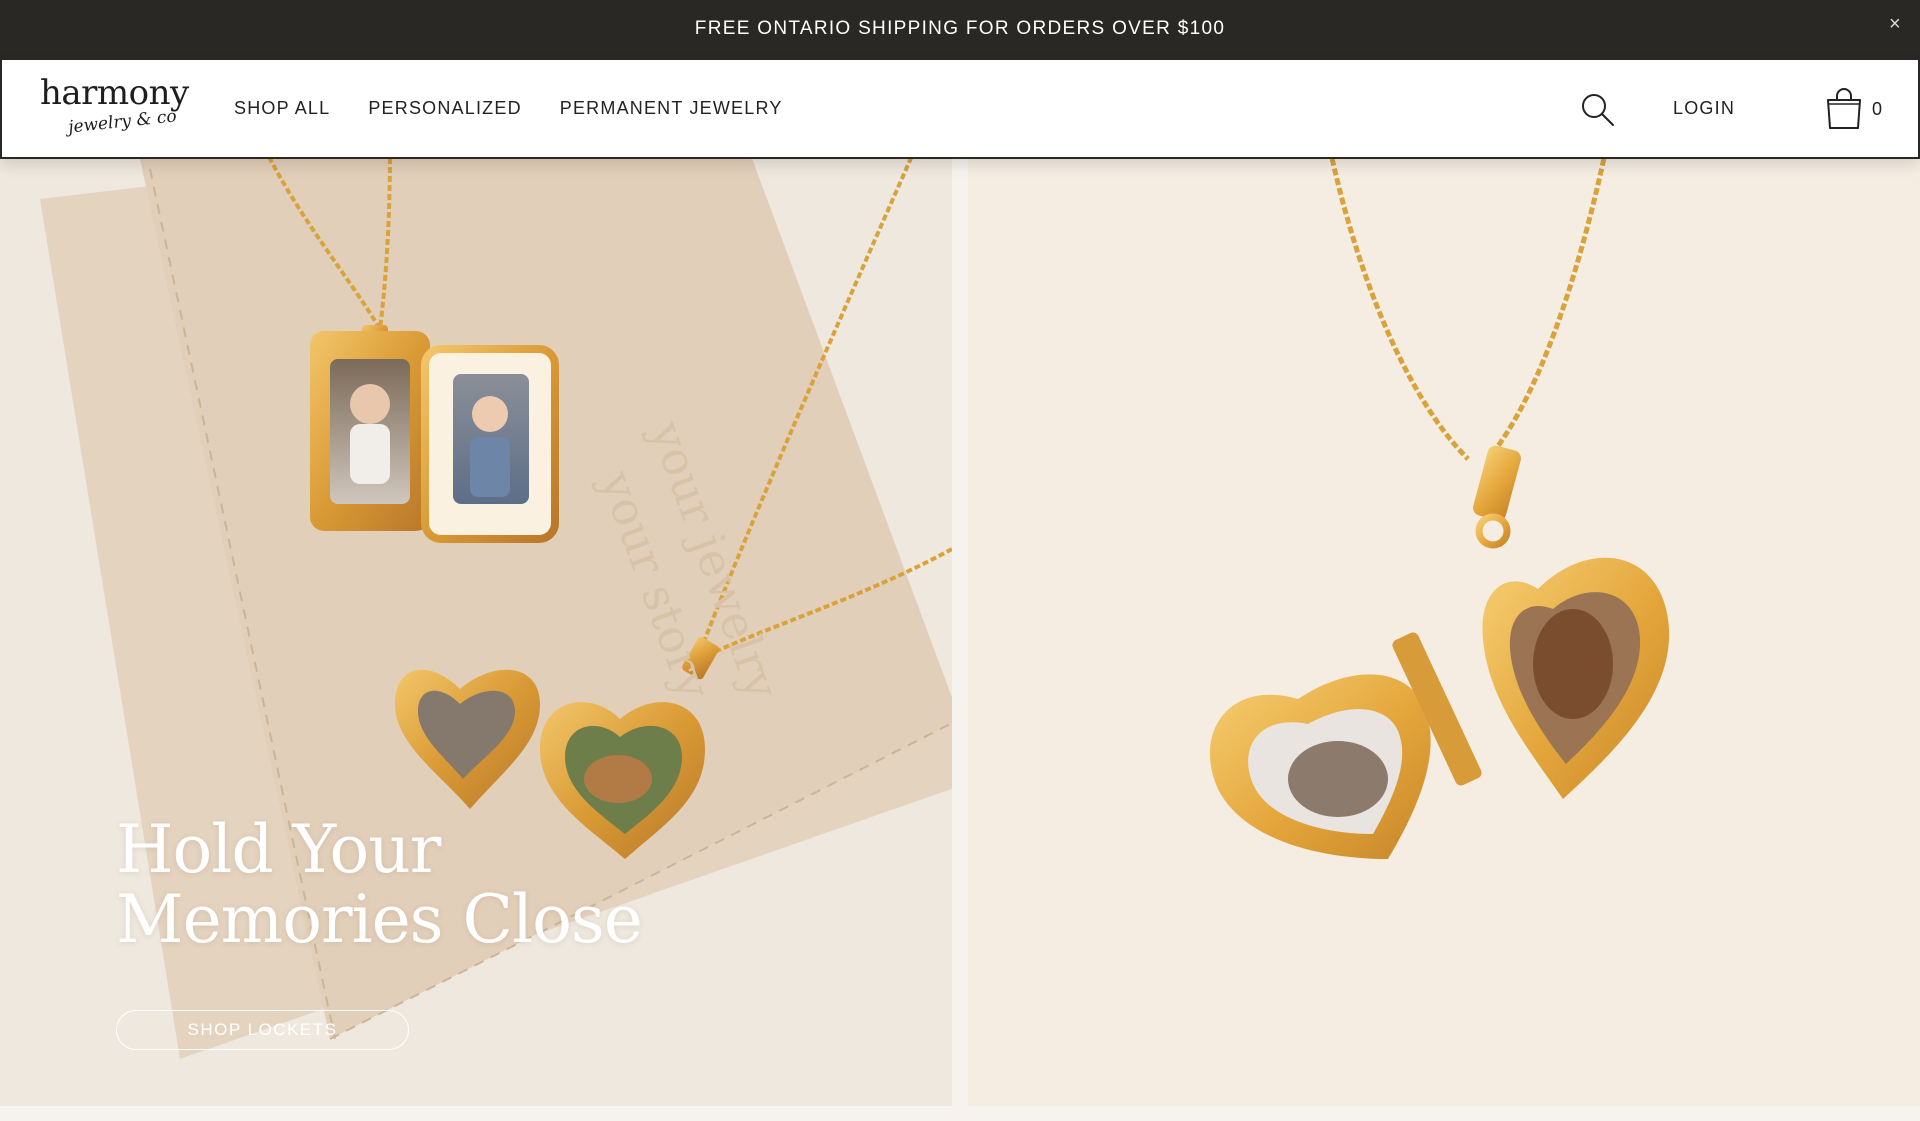 The height and width of the screenshot is (1121, 1920). I want to click on hero-title-line-2: Memories Close, so click(379, 919).